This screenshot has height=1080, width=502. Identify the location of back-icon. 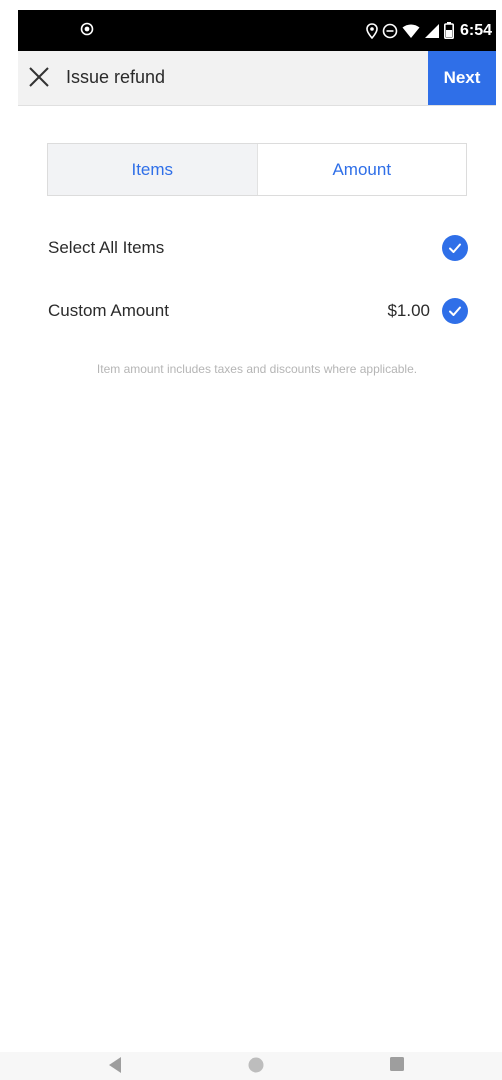
(115, 1065).